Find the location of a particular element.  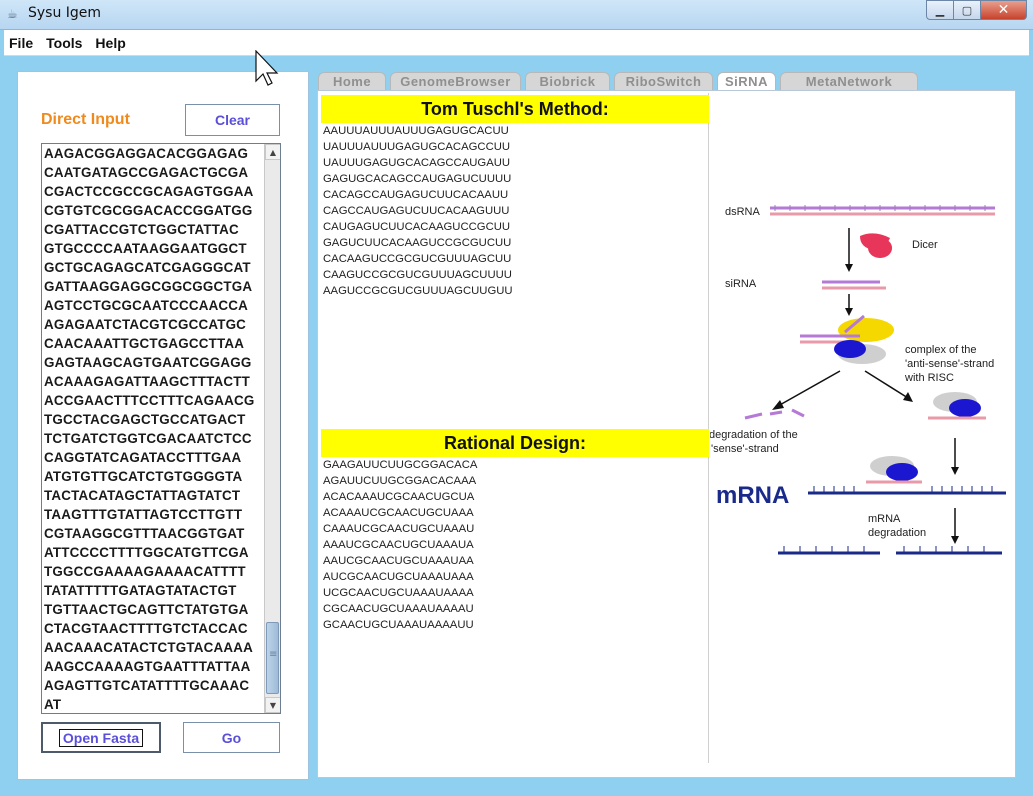

maximize-icon: ▢ is located at coordinates (967, 10).